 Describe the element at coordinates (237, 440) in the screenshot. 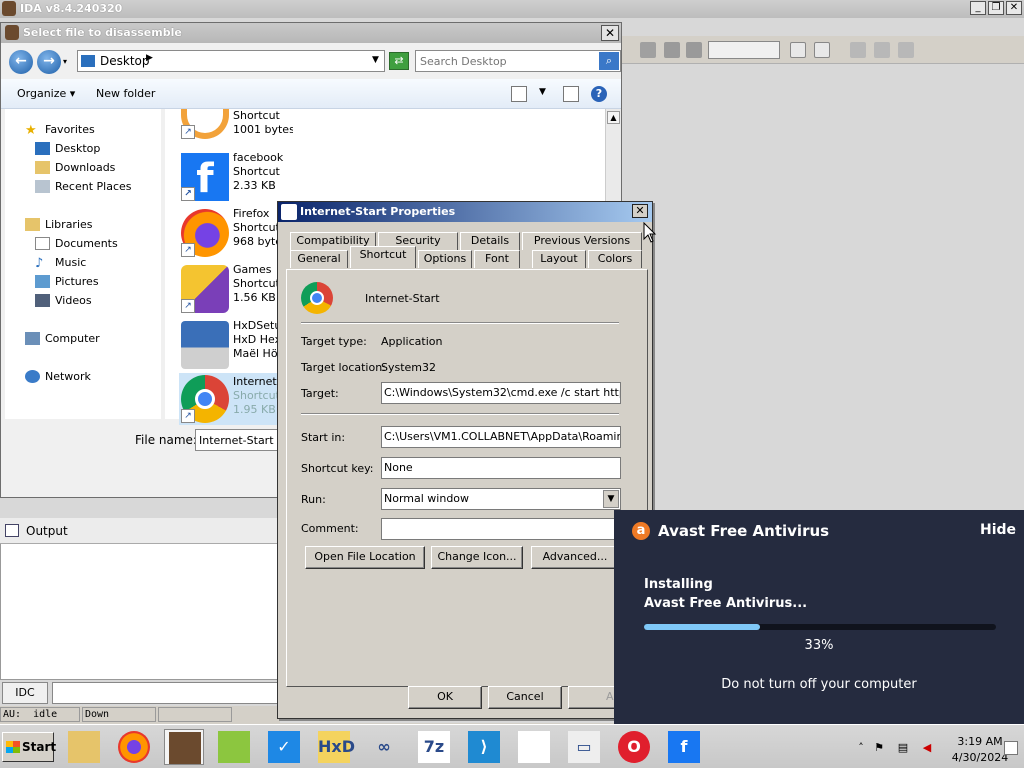

I see `file-name-input` at that location.